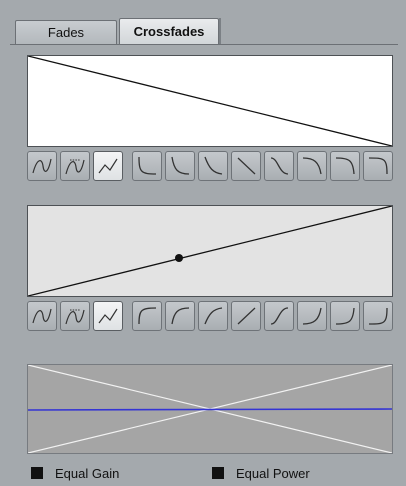 The height and width of the screenshot is (486, 406). Describe the element at coordinates (169, 31) in the screenshot. I see `tab-crossfades: Crossfades` at that location.